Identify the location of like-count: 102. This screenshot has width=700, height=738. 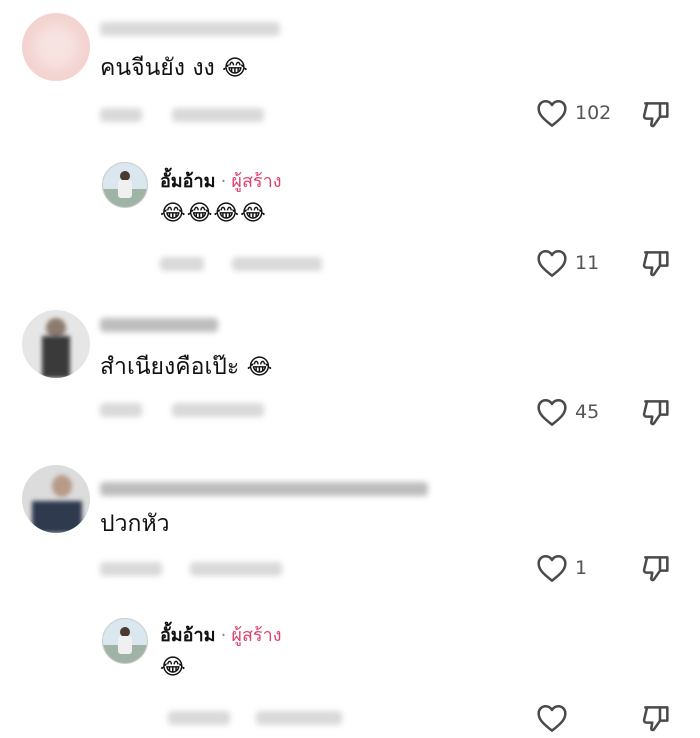
(593, 113).